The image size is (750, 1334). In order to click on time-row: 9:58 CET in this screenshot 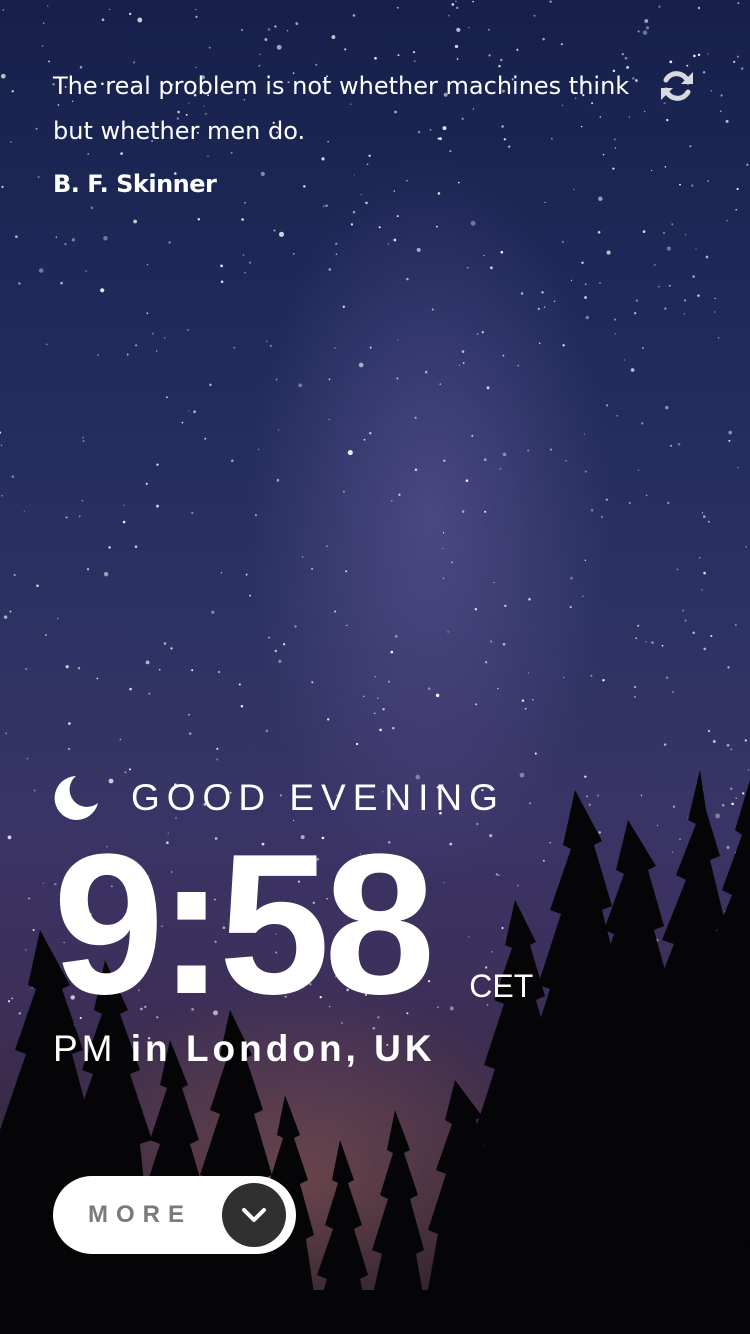, I will do `click(293, 925)`.